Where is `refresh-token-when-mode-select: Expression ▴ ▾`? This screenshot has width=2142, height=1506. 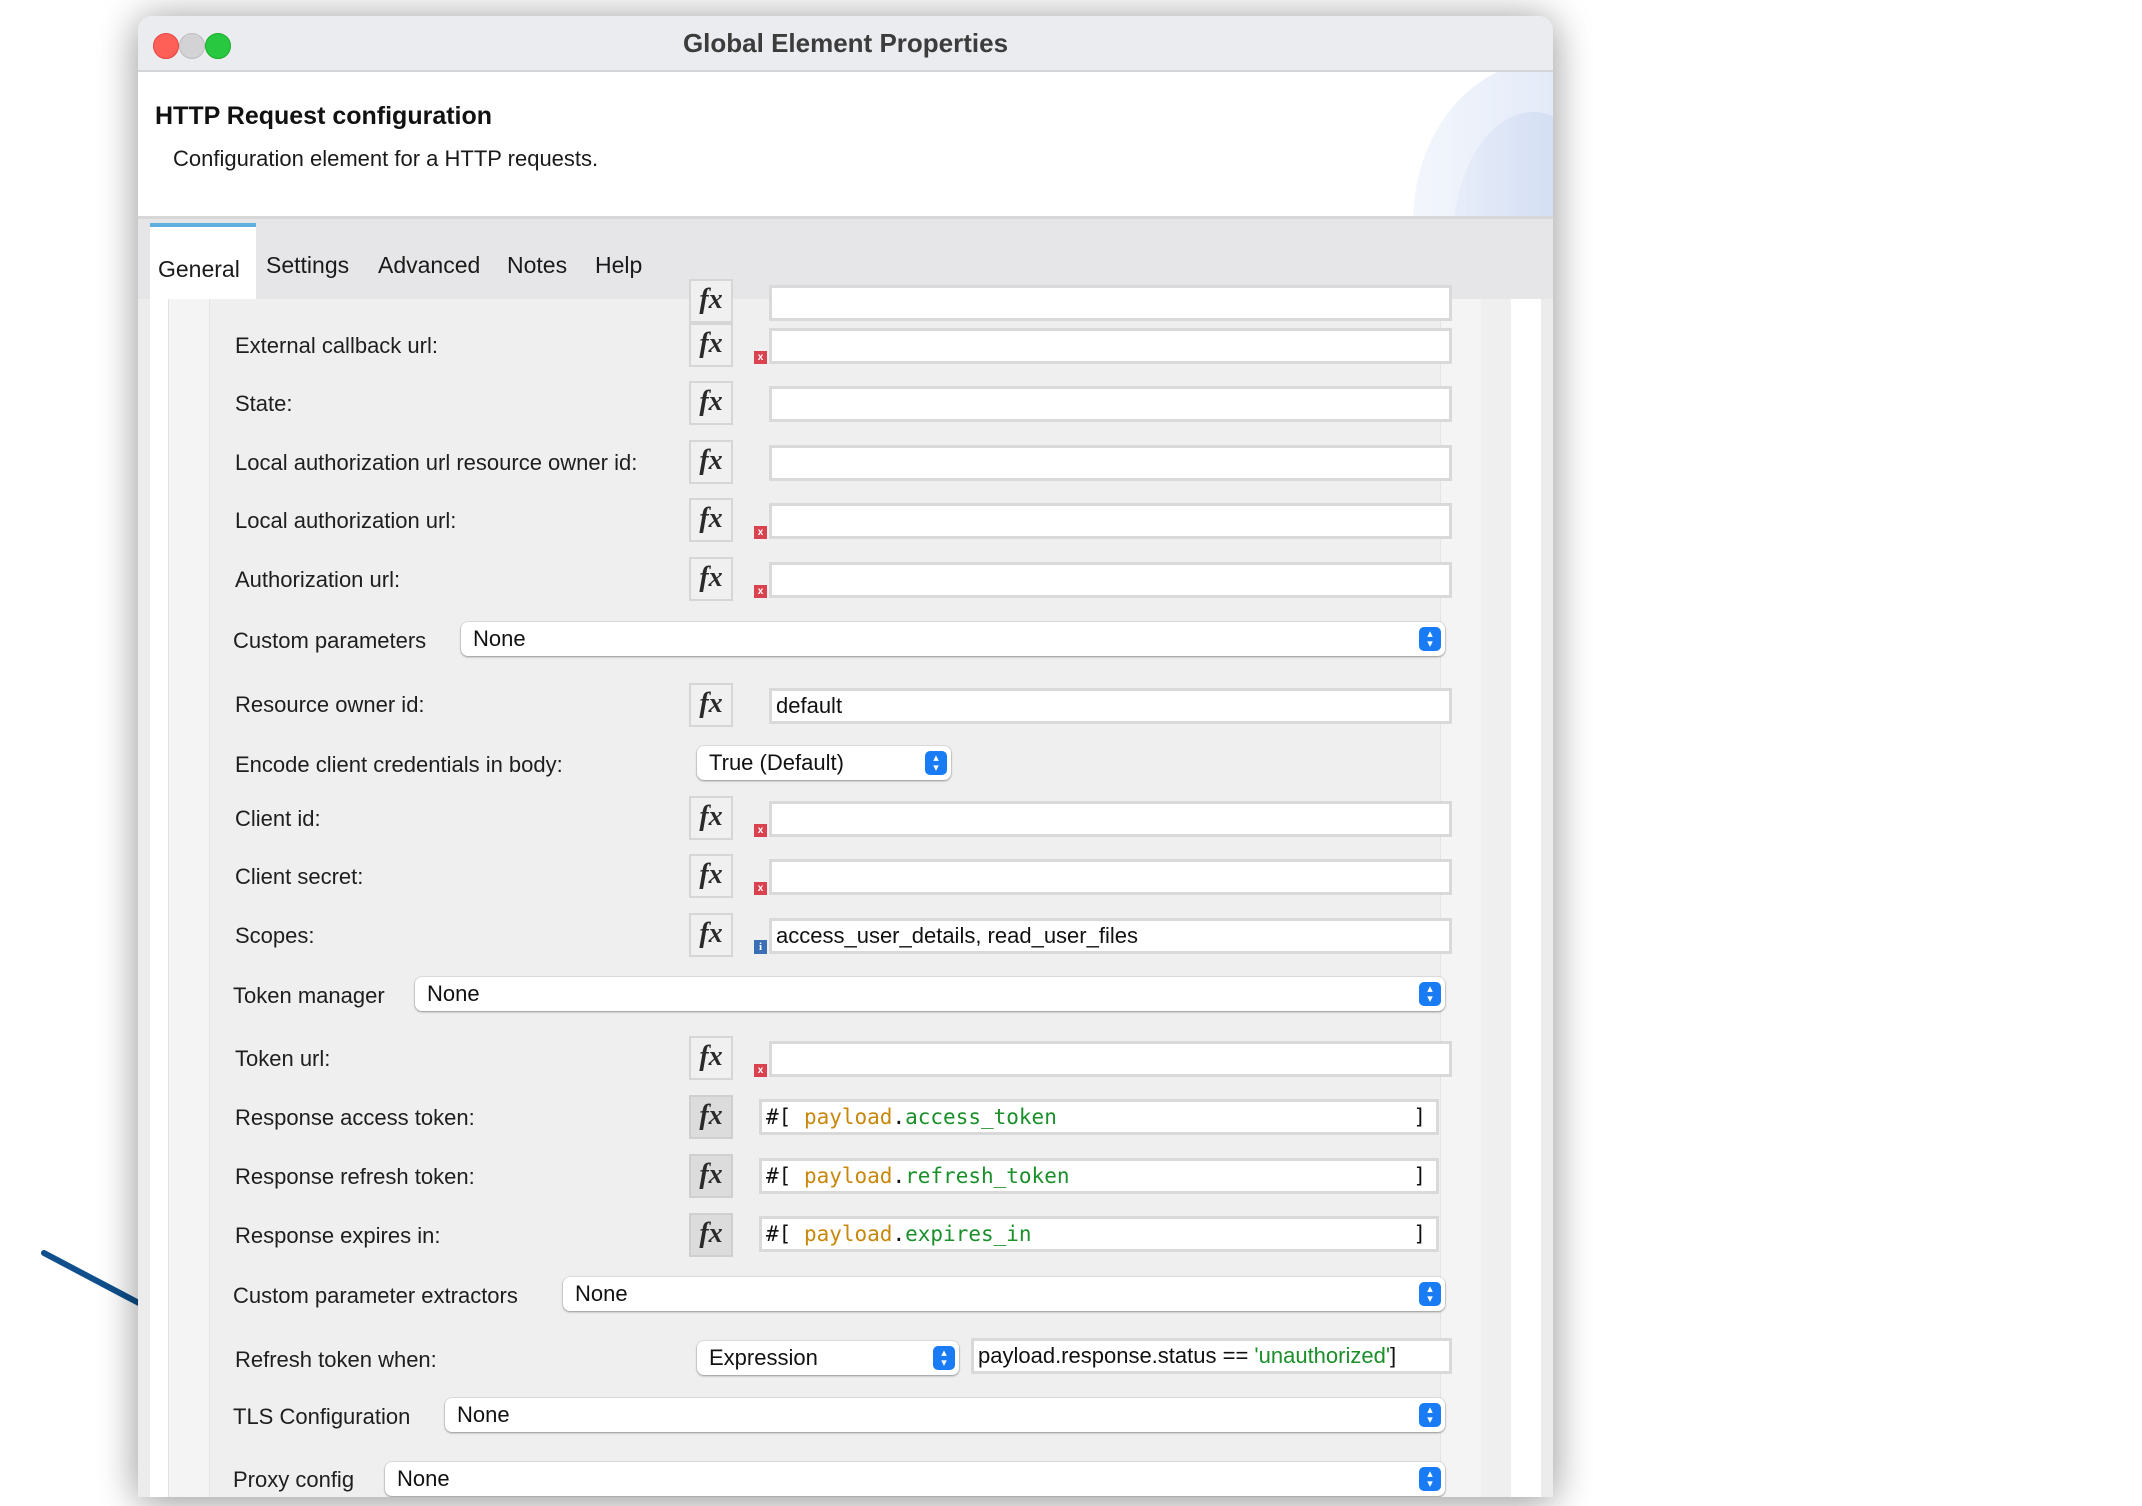
refresh-token-when-mode-select: Expression ▴ ▾ is located at coordinates (828, 1358).